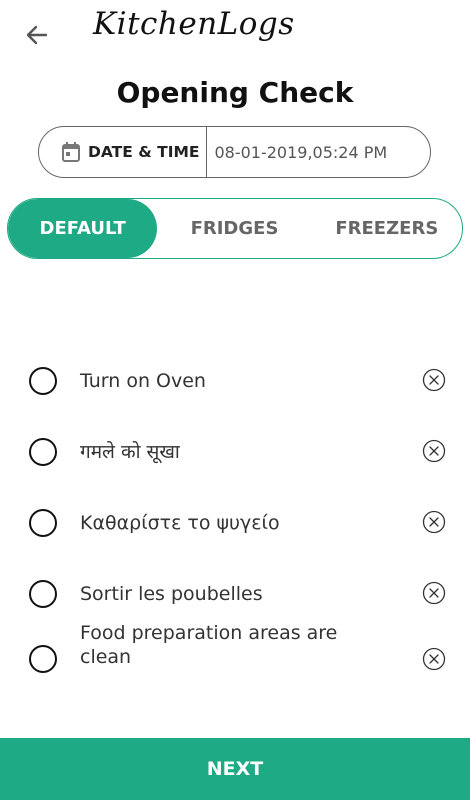  I want to click on category-tabs: DEFAULT FRIDGES FREEZERS, so click(235, 228).